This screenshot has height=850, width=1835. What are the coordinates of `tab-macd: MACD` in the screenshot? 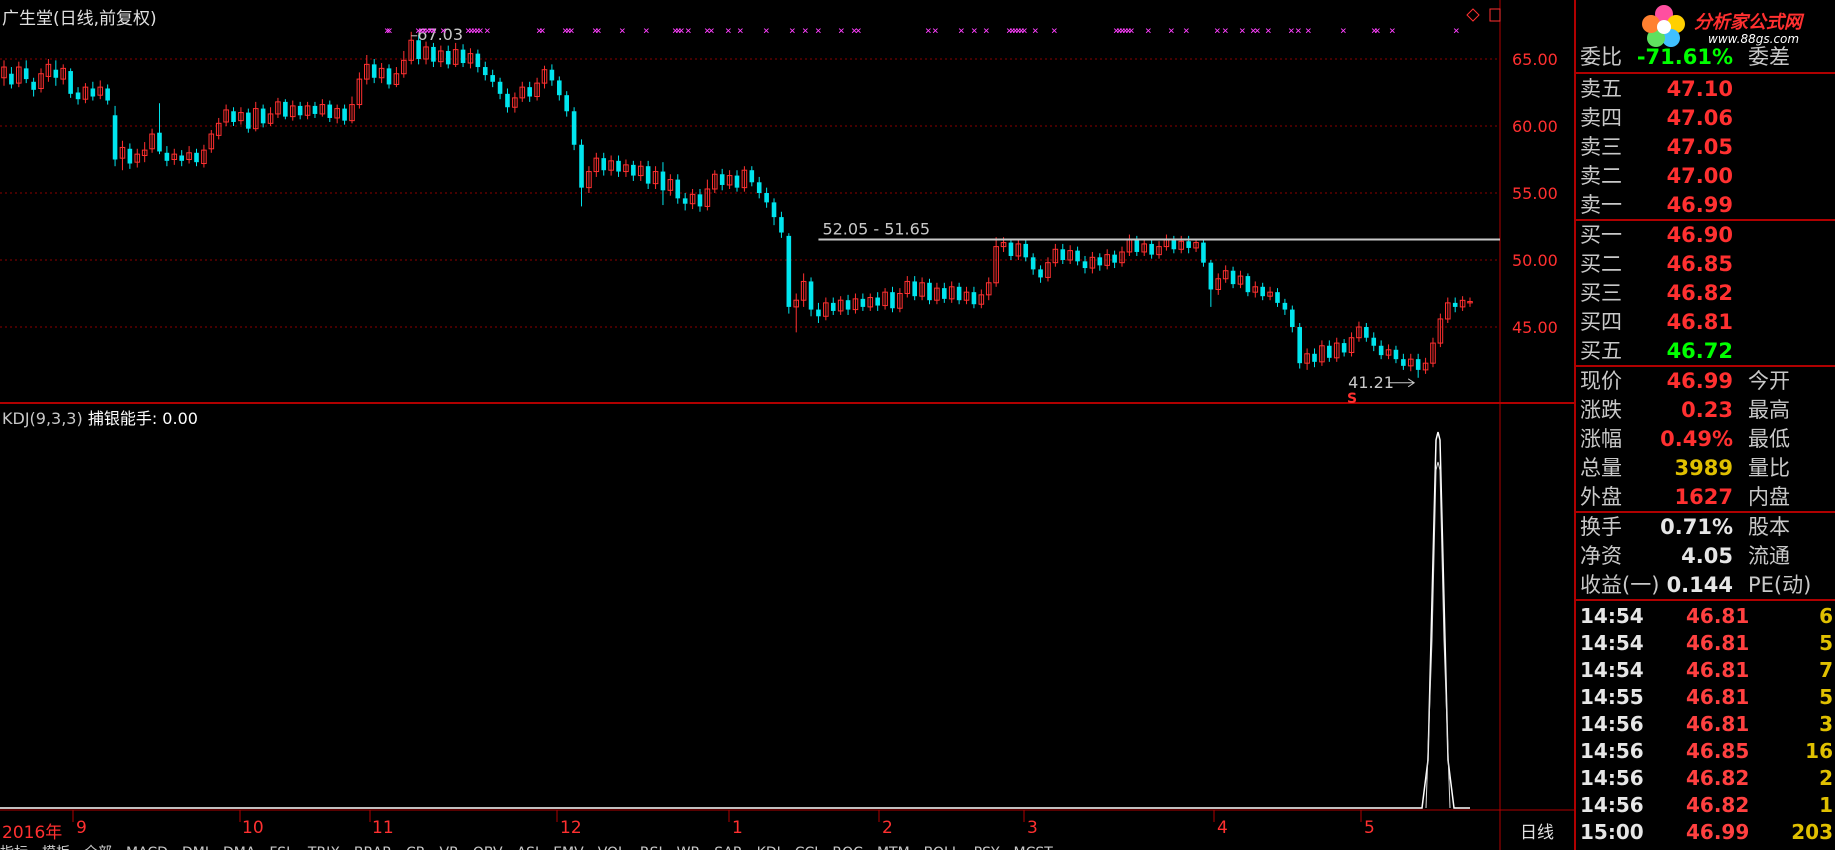 It's located at (147, 847).